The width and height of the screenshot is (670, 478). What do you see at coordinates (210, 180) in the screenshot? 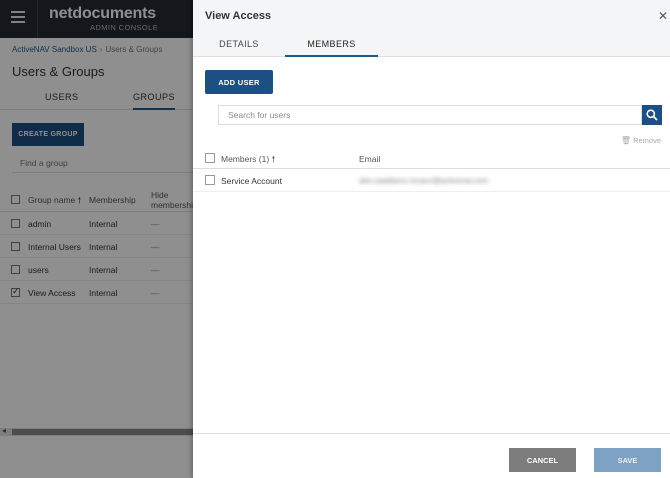
I see `row-checkbox` at bounding box center [210, 180].